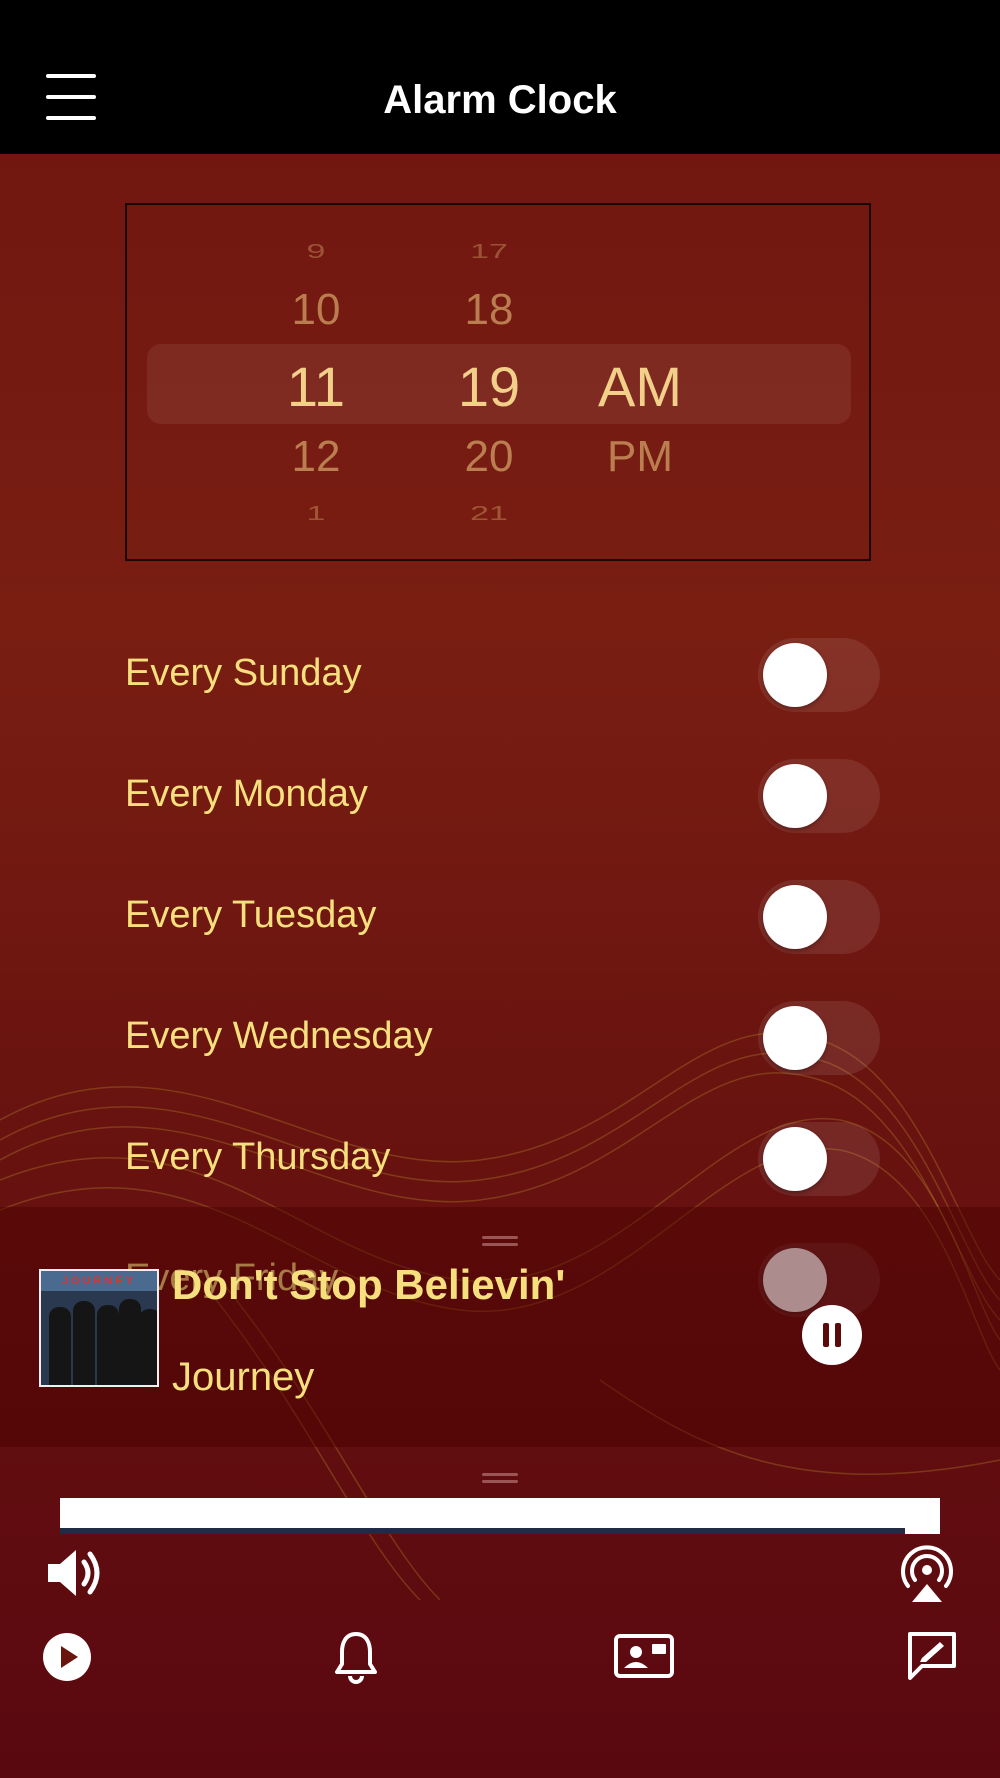 The height and width of the screenshot is (1778, 1000). What do you see at coordinates (502, 1158) in the screenshot?
I see `day-row-thursday: Every Thursday` at bounding box center [502, 1158].